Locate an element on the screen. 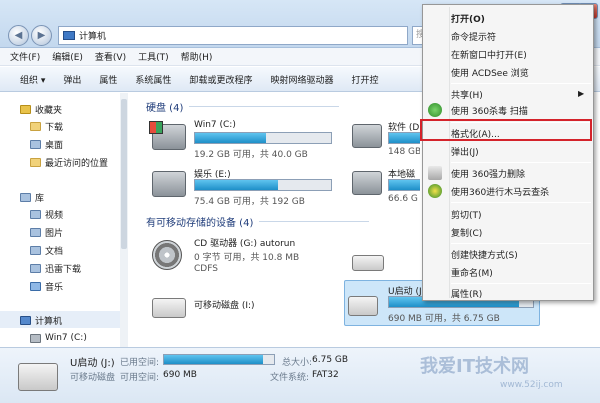 This screenshot has height=403, width=600. menu-edit: 编辑(E) is located at coordinates (67, 56).